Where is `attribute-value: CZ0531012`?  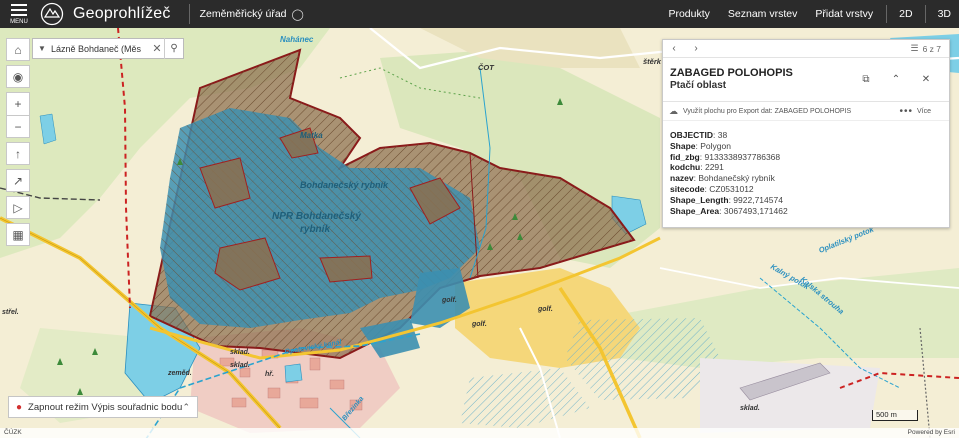 attribute-value: CZ0531012 is located at coordinates (731, 188).